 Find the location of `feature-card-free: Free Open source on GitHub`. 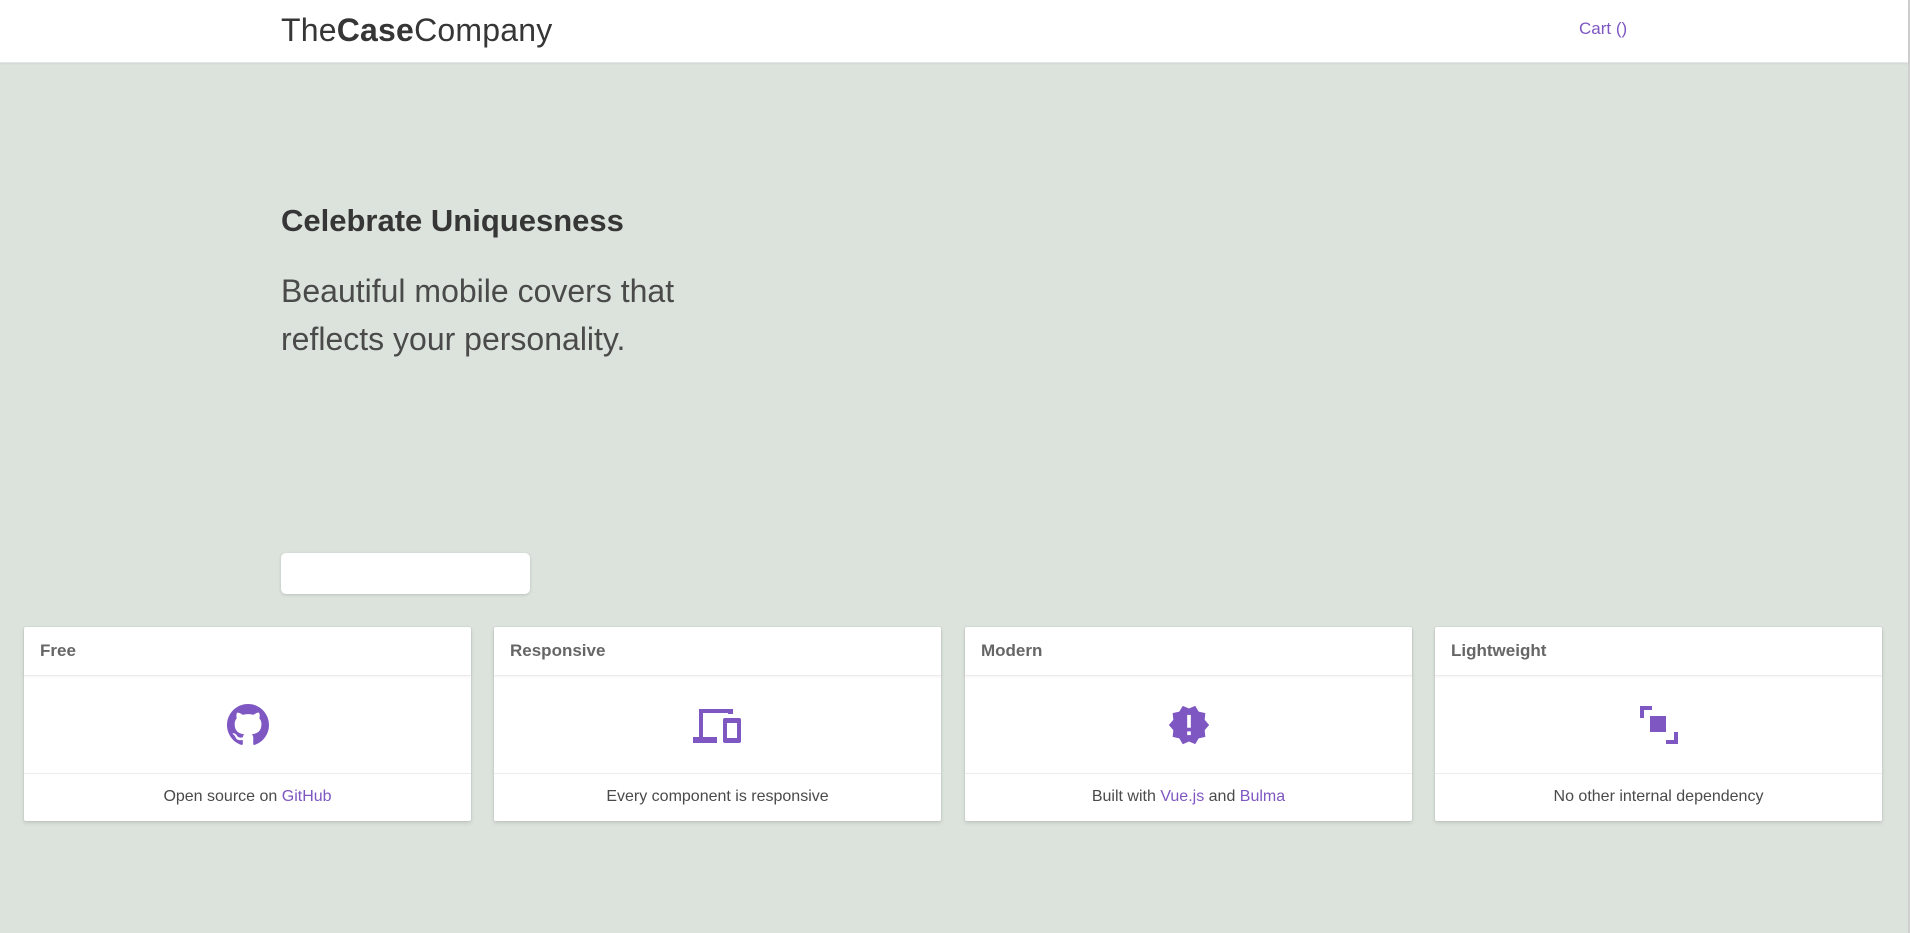

feature-card-free: Free Open source on GitHub is located at coordinates (247, 724).